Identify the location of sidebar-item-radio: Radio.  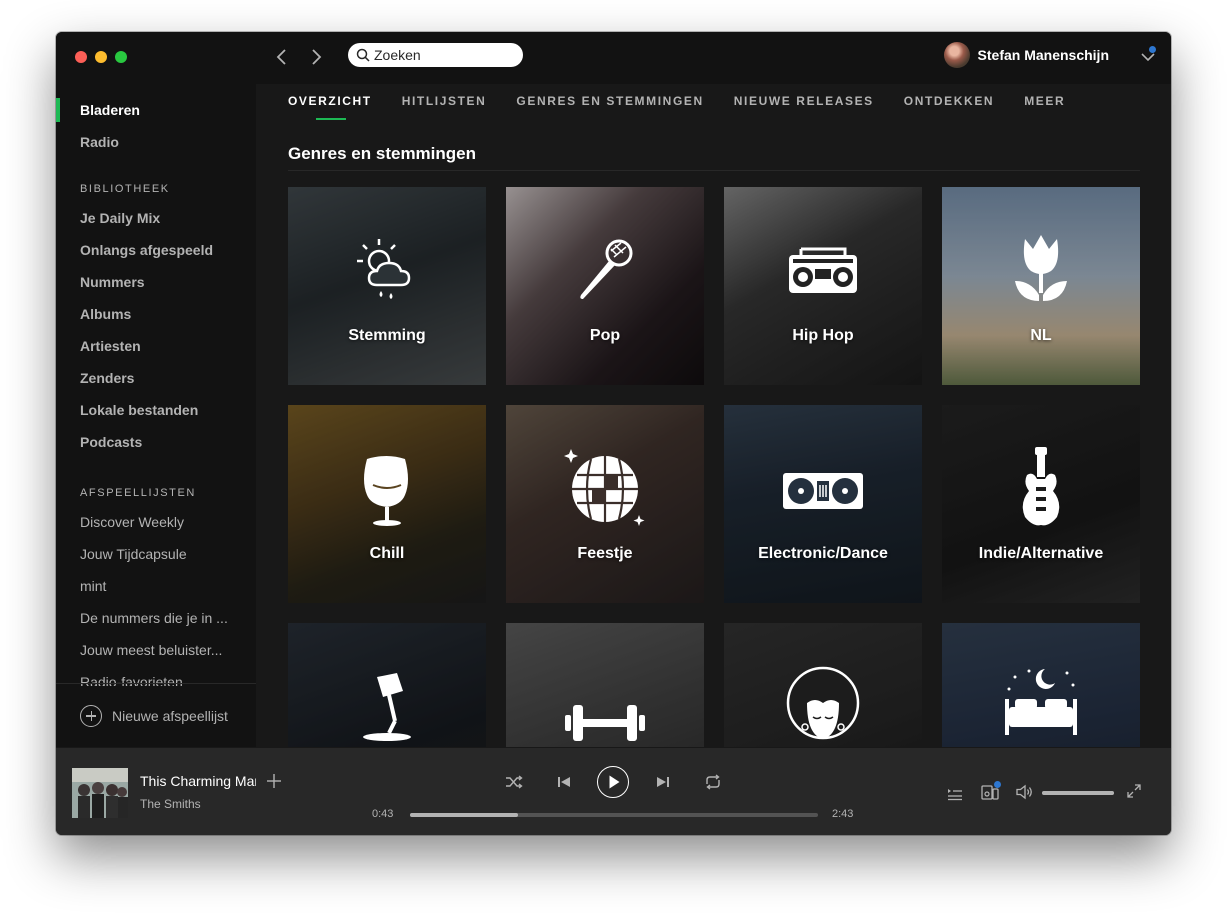
(156, 142).